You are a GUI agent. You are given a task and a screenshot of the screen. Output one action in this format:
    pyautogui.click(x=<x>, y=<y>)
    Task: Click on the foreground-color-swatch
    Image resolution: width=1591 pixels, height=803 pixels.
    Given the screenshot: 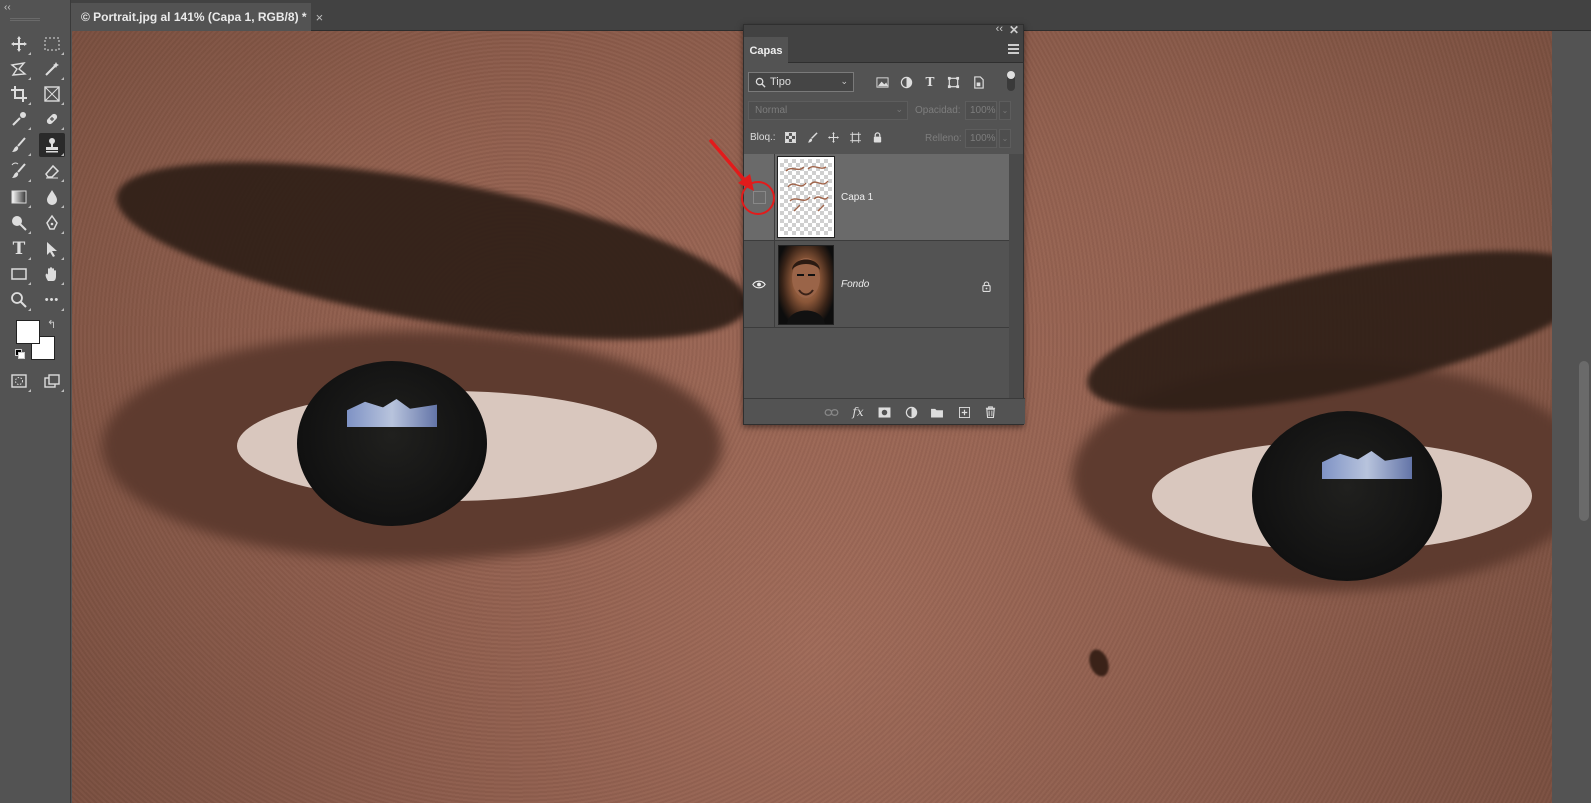 What is the action you would take?
    pyautogui.click(x=28, y=332)
    